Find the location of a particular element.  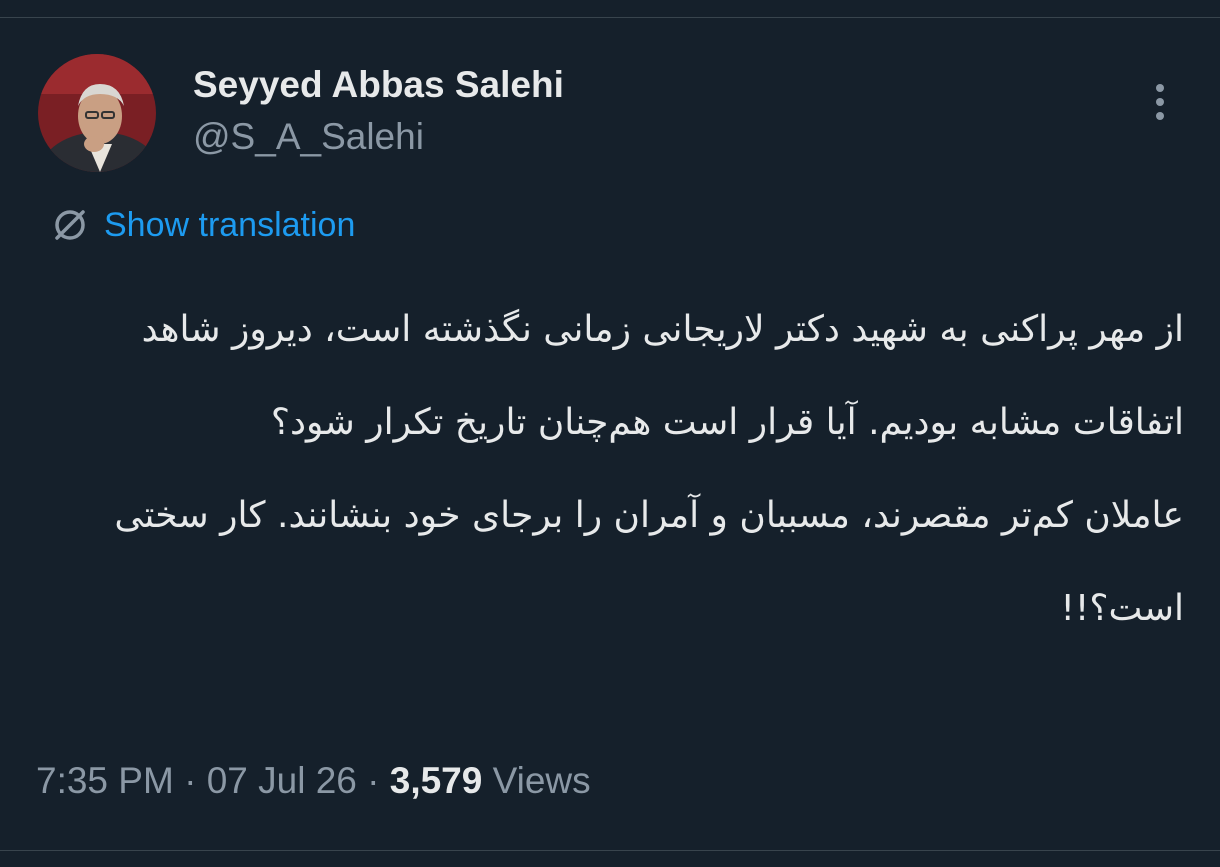

author-handle: @S_A_Salehi is located at coordinates (308, 137).